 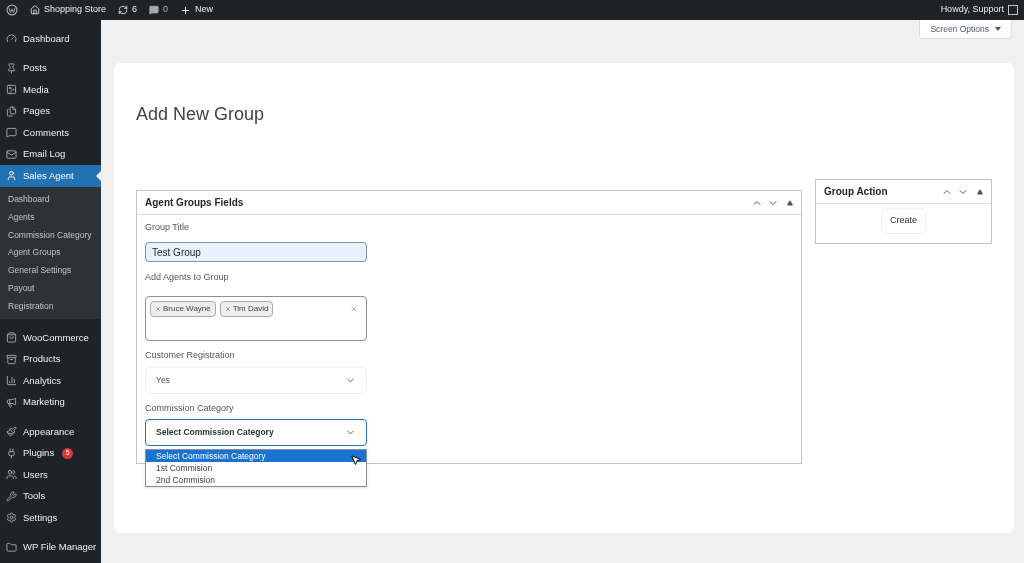 I want to click on pages-icon, so click(x=11, y=111).